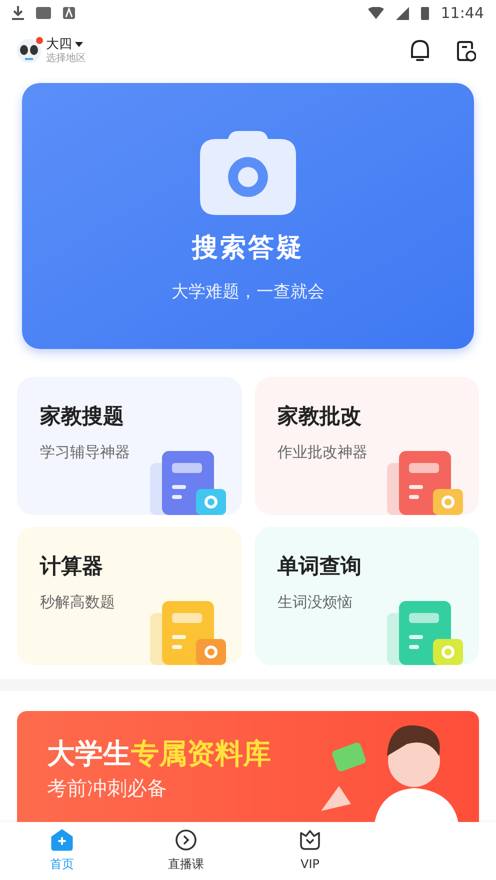 The image size is (496, 880). What do you see at coordinates (29, 51) in the screenshot?
I see `panda-avatar-icon` at bounding box center [29, 51].